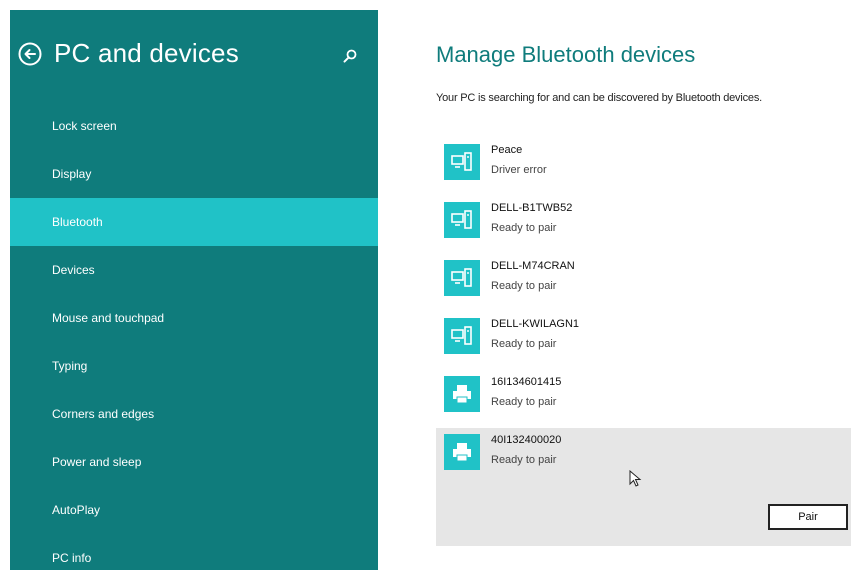 This screenshot has height=570, width=851. Describe the element at coordinates (194, 510) in the screenshot. I see `nav-item-autoplay: AutoPlay` at that location.